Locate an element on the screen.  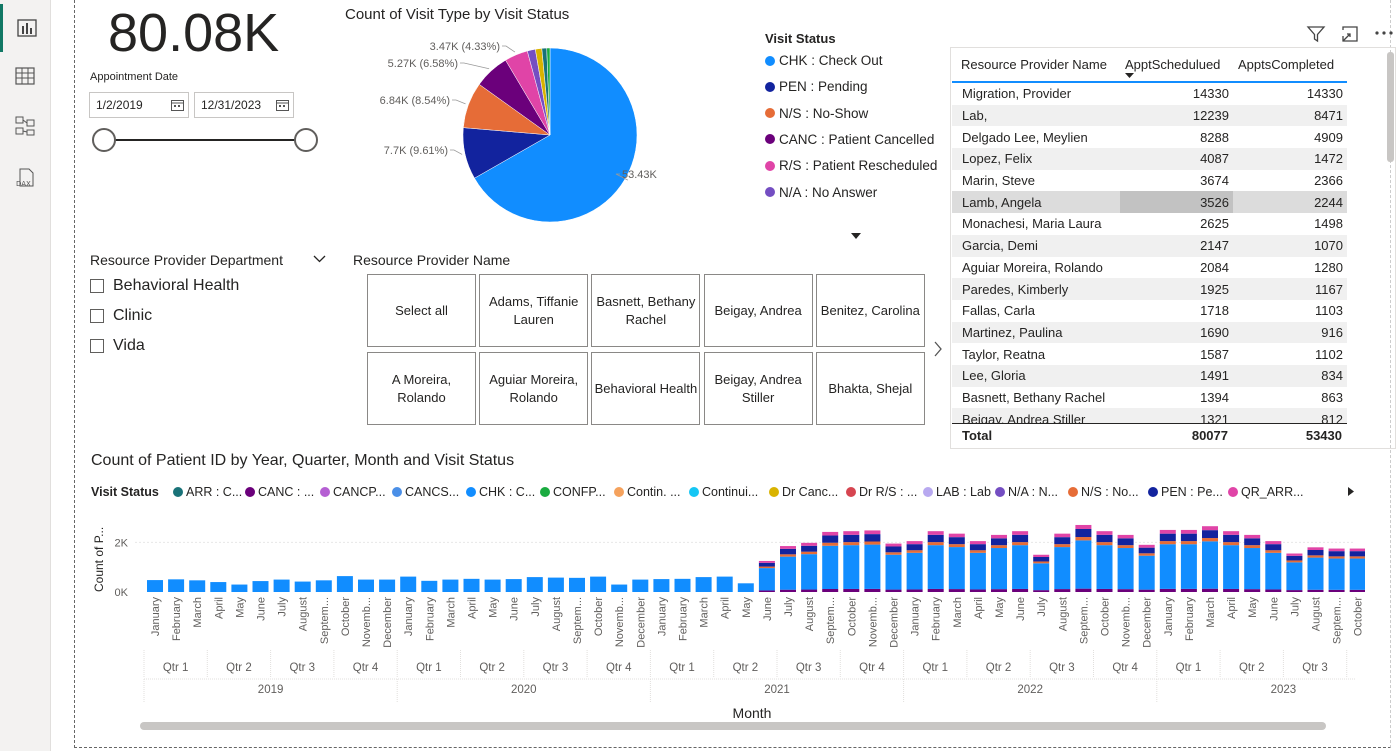
name-slicer-tile: Adams, Tiffanie Lauren is located at coordinates (534, 310).